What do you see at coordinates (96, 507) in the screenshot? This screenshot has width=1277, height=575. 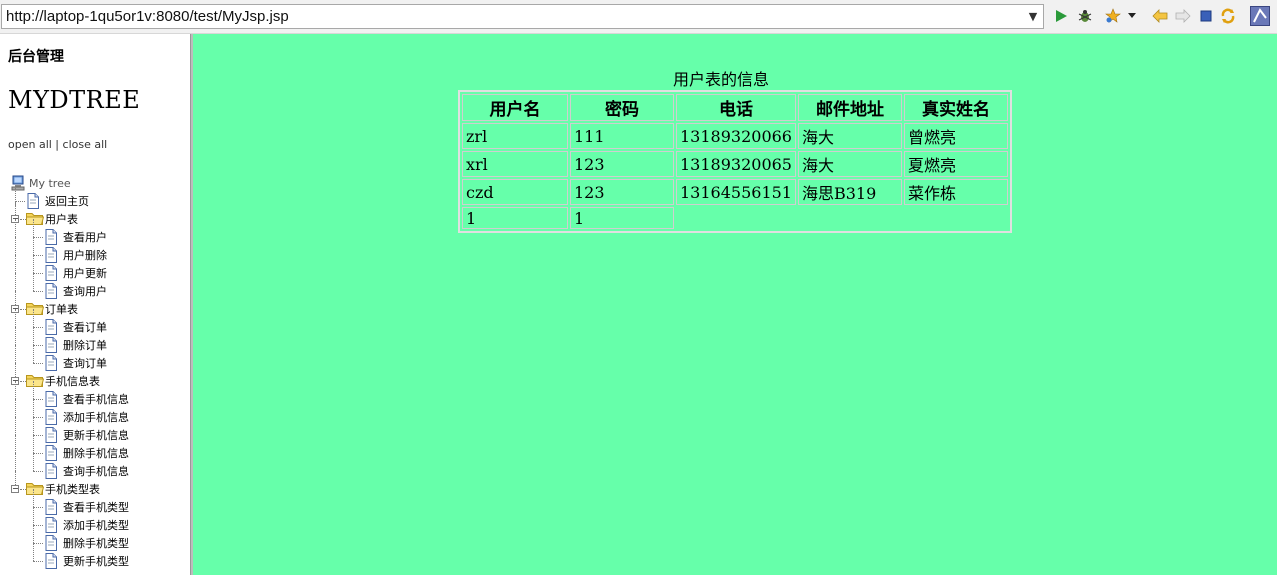 I see `tree-node-label: 查看手机类型` at bounding box center [96, 507].